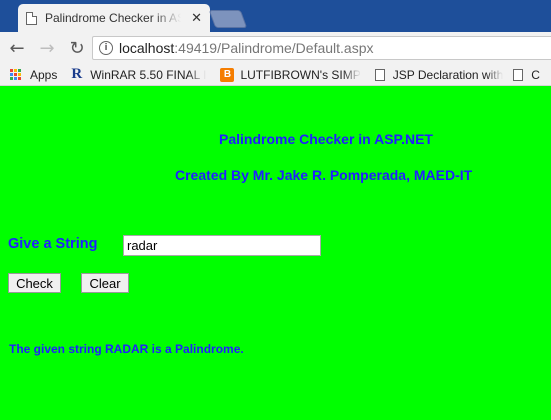  What do you see at coordinates (77, 48) in the screenshot?
I see `reload-icon: ↻` at bounding box center [77, 48].